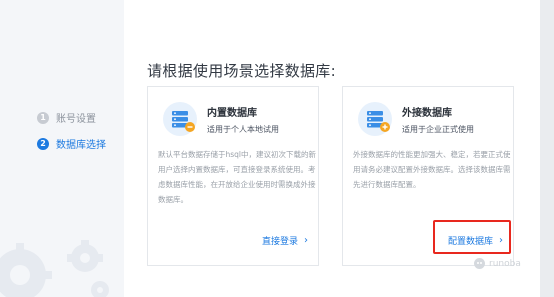 The image size is (554, 297). I want to click on step-account-settings: 1 账号设置, so click(66, 117).